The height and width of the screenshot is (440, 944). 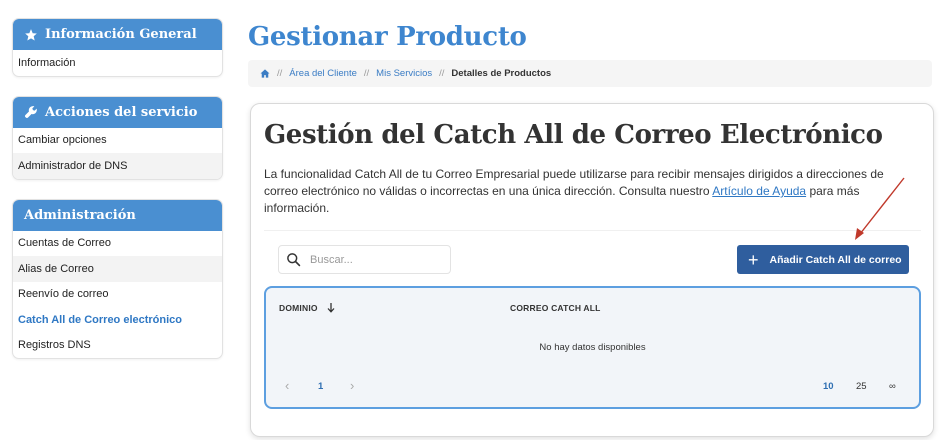 What do you see at coordinates (117, 269) in the screenshot?
I see `sidebar-item-alias-correo: Alias de Correo` at bounding box center [117, 269].